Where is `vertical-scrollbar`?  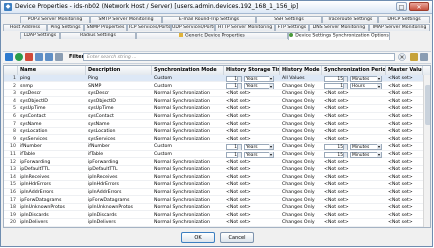 vertical-scrollbar is located at coordinates (426, 151).